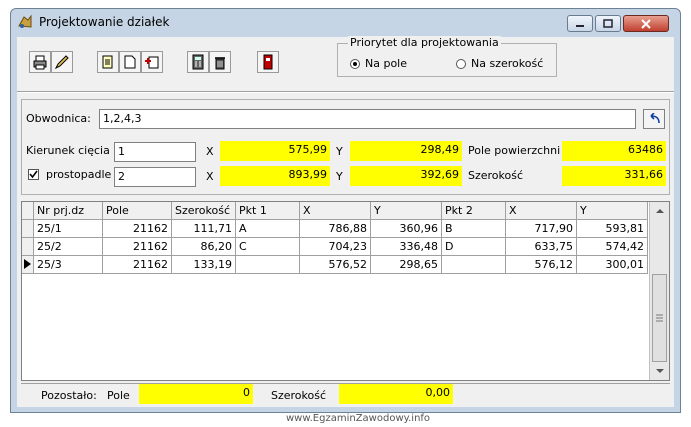 This screenshot has width=691, height=427. Describe the element at coordinates (406, 229) in the screenshot. I see `cell-y1: 360,96` at that location.